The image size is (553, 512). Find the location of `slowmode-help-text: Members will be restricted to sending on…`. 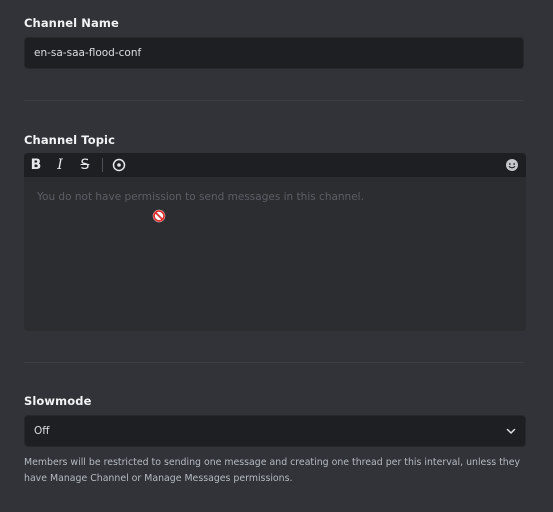

slowmode-help-text: Members will be restricted to sending on… is located at coordinates (272, 470).